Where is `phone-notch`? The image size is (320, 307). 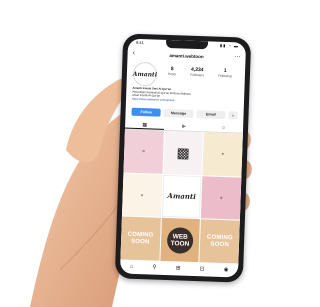
phone-notch is located at coordinates (187, 44).